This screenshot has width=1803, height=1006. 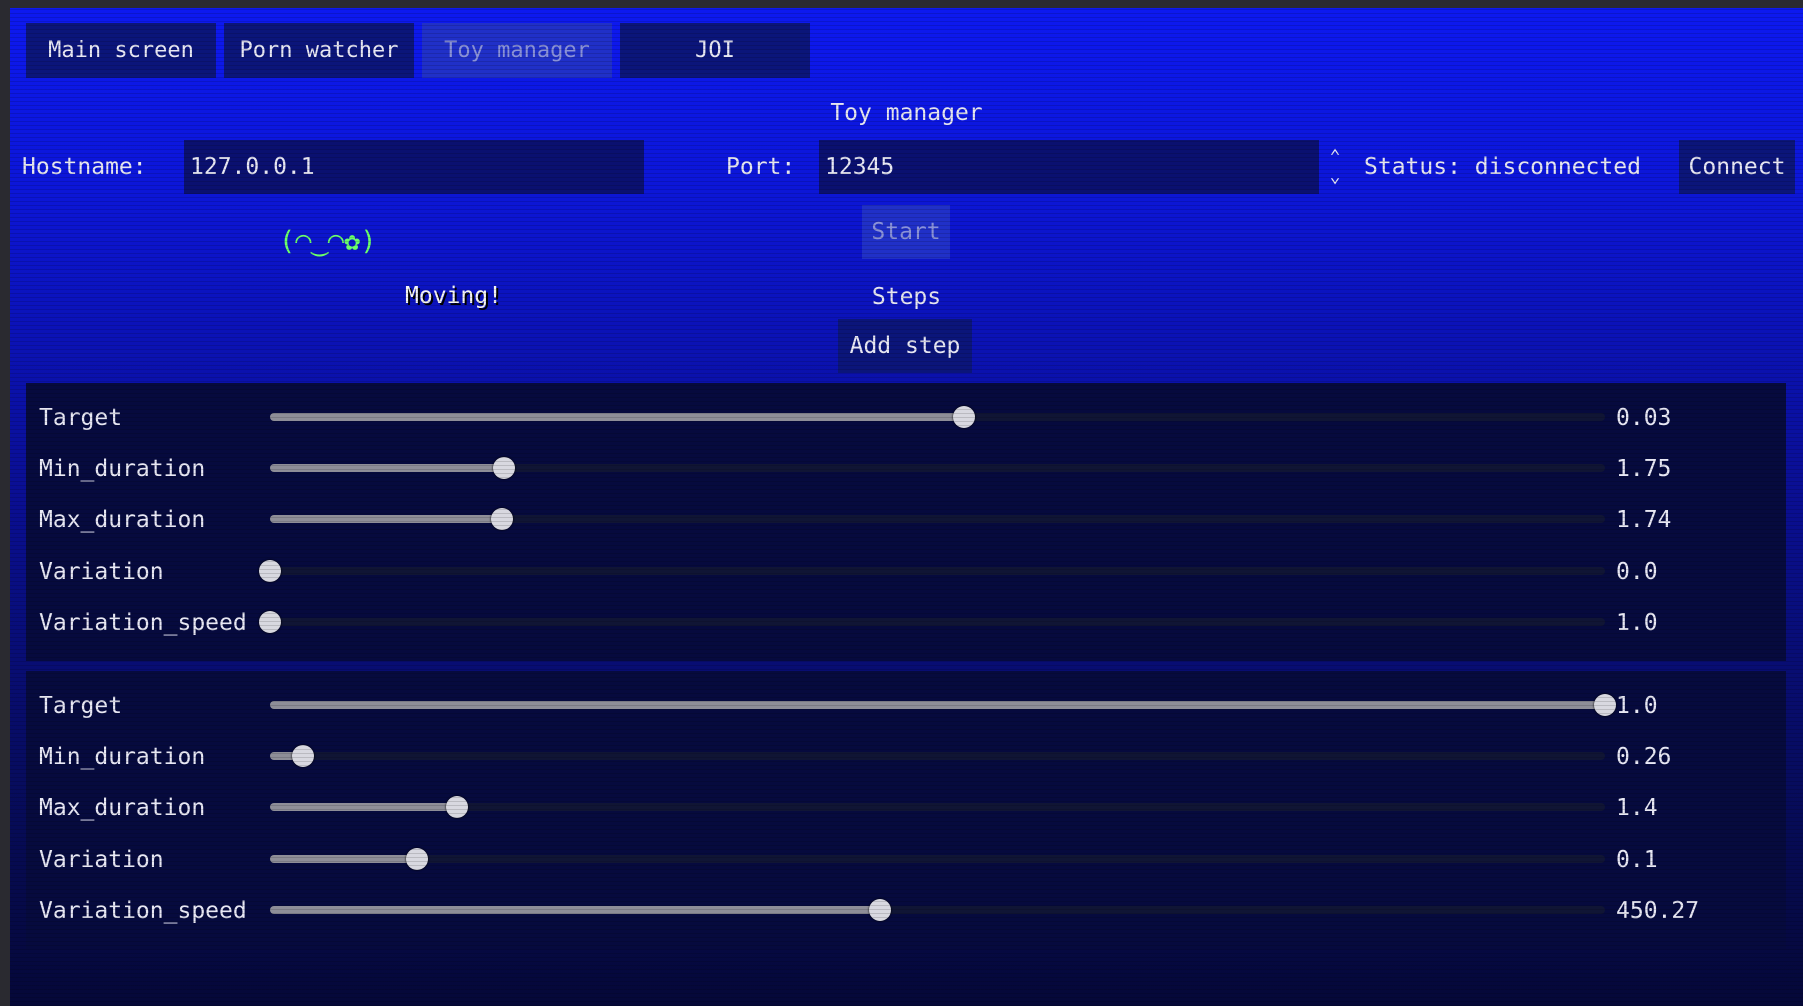 I want to click on slider-value: 1.4, so click(x=1637, y=808).